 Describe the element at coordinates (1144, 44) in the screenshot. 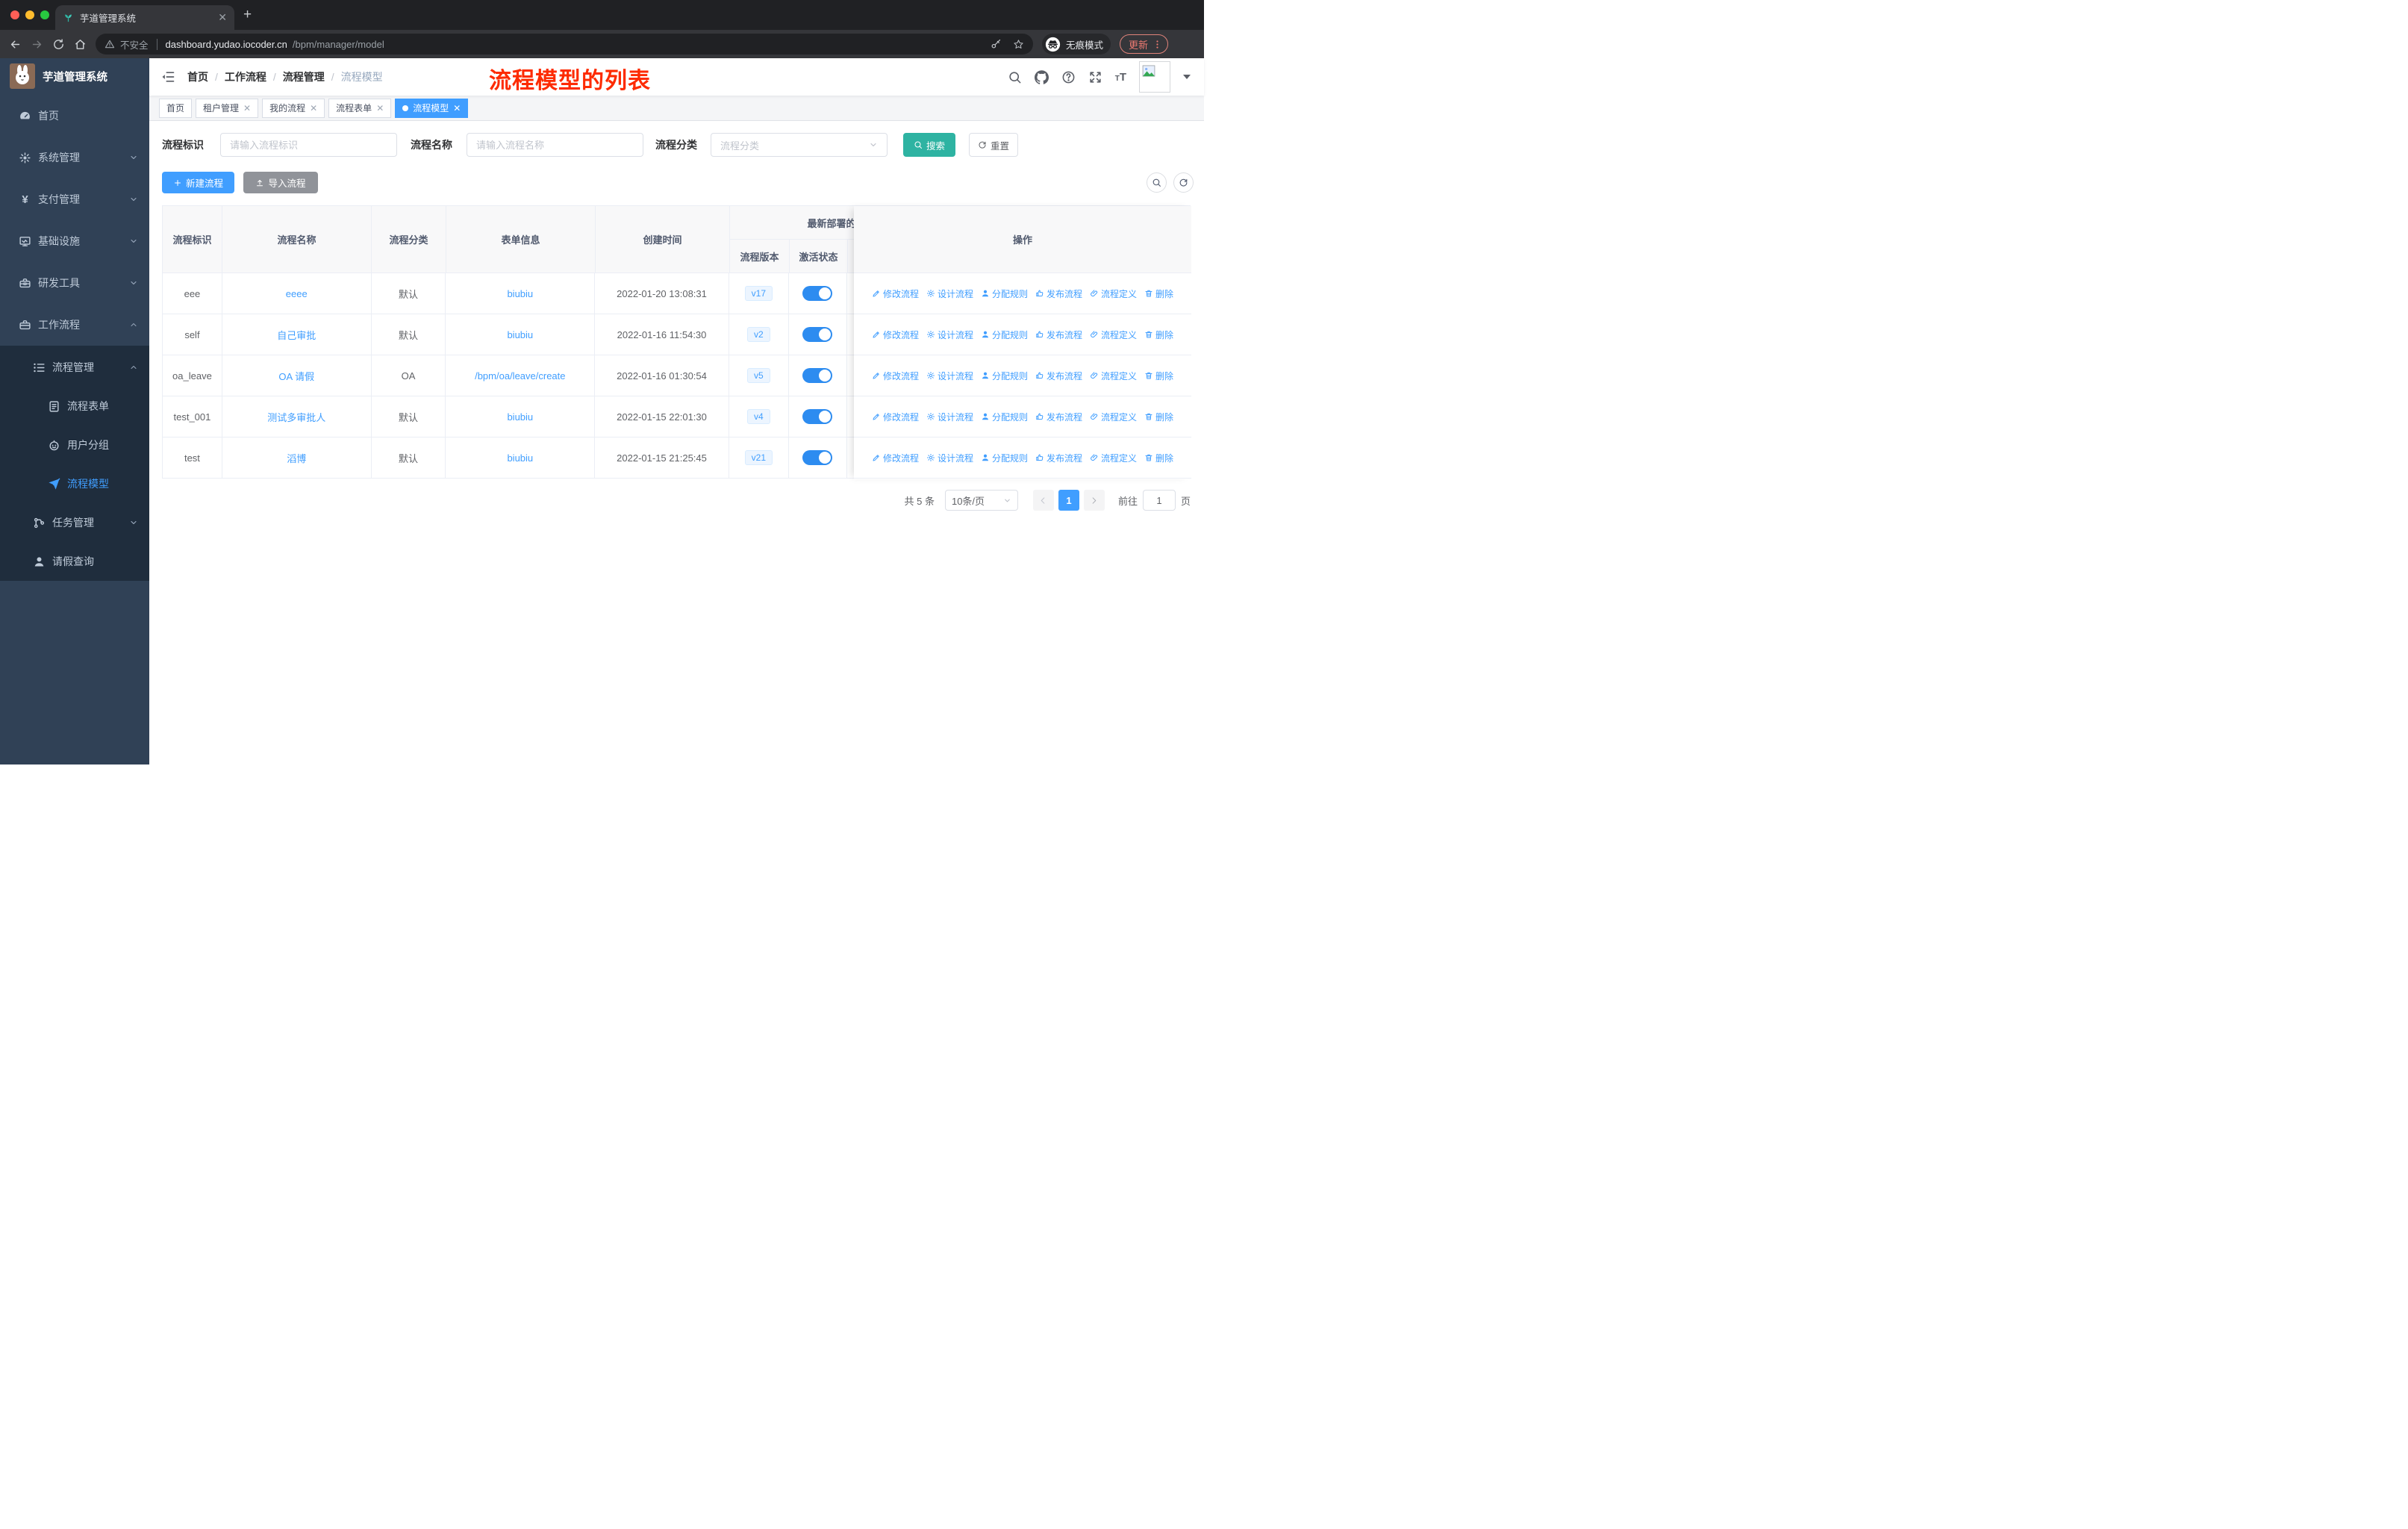

I see `browser-update-button: 更新` at that location.